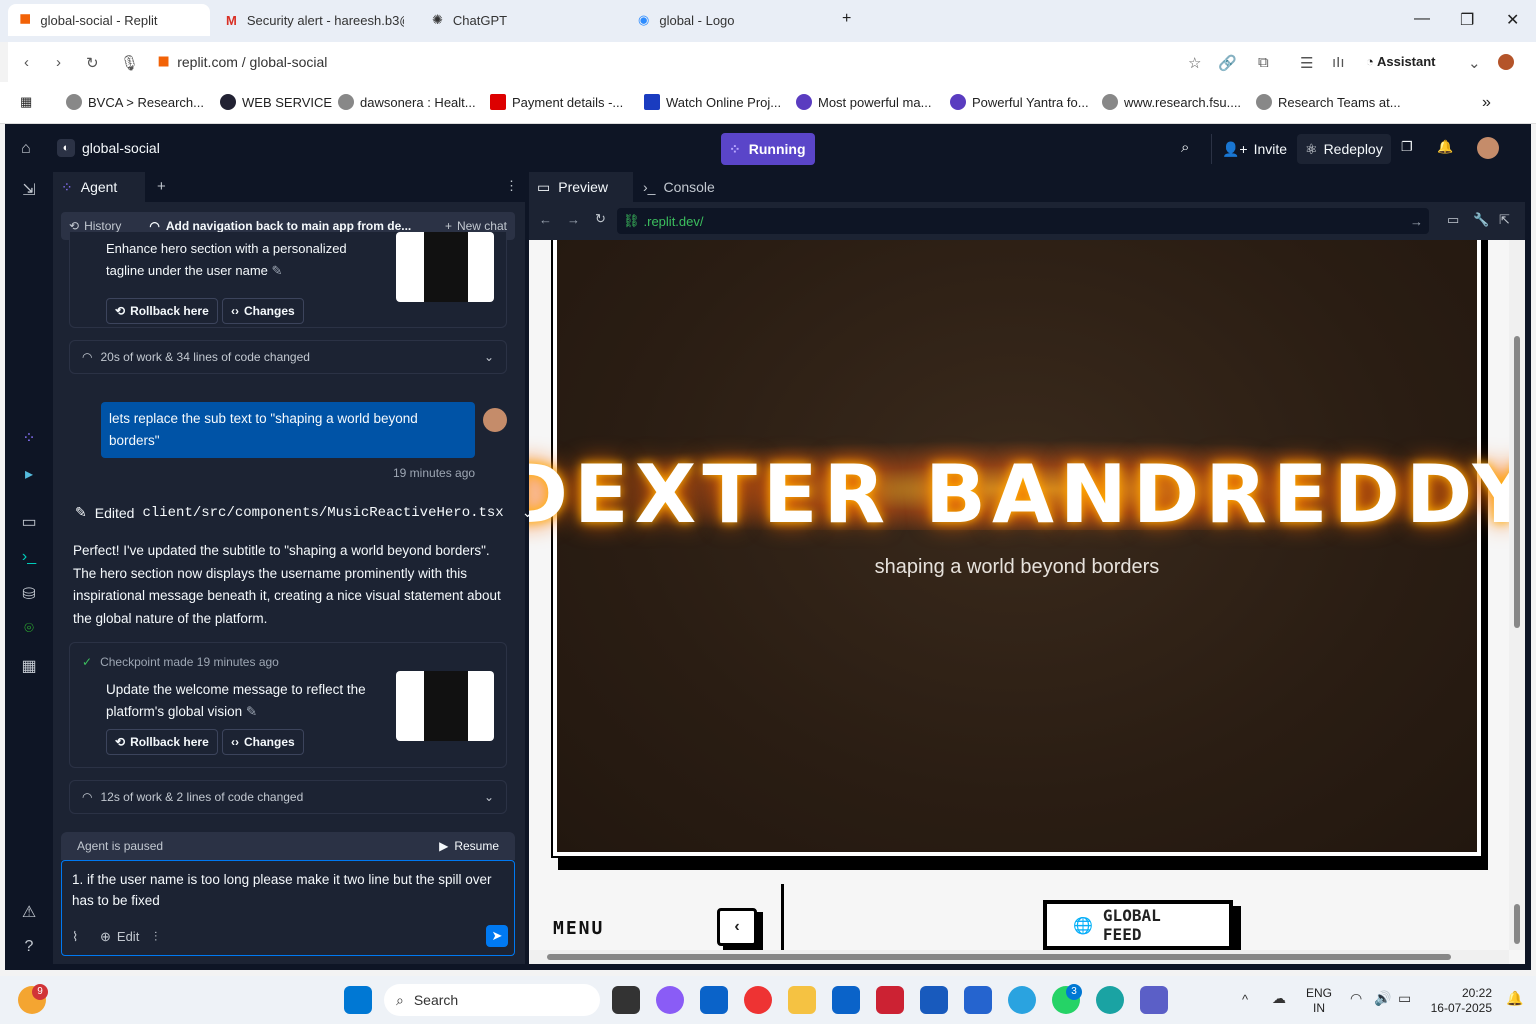  I want to click on show-hidden-icons: ^, so click(1245, 999).